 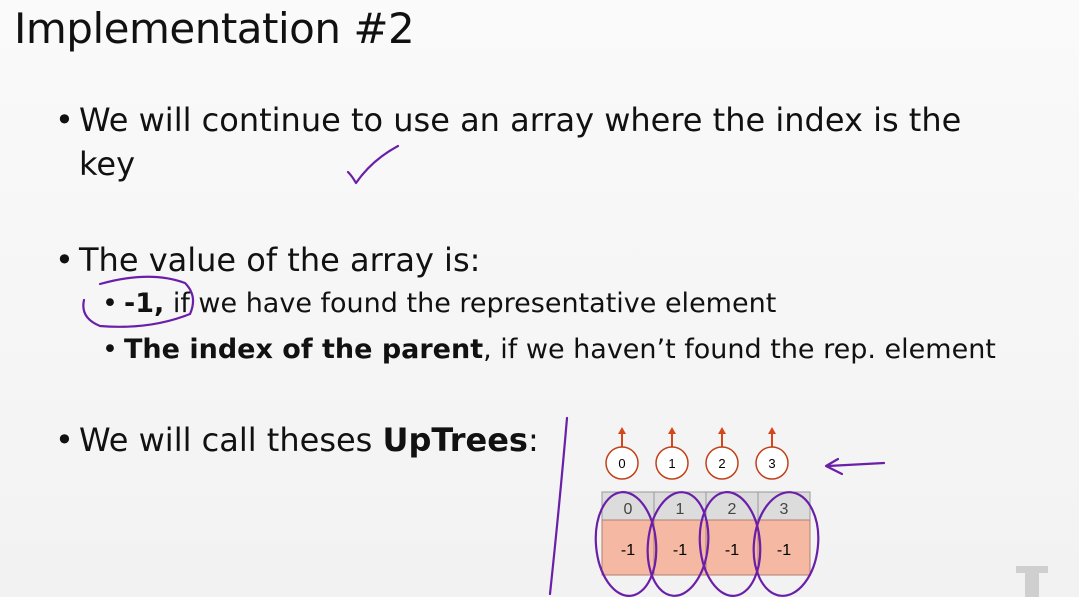 What do you see at coordinates (373, 164) in the screenshot?
I see `ink-checkmark` at bounding box center [373, 164].